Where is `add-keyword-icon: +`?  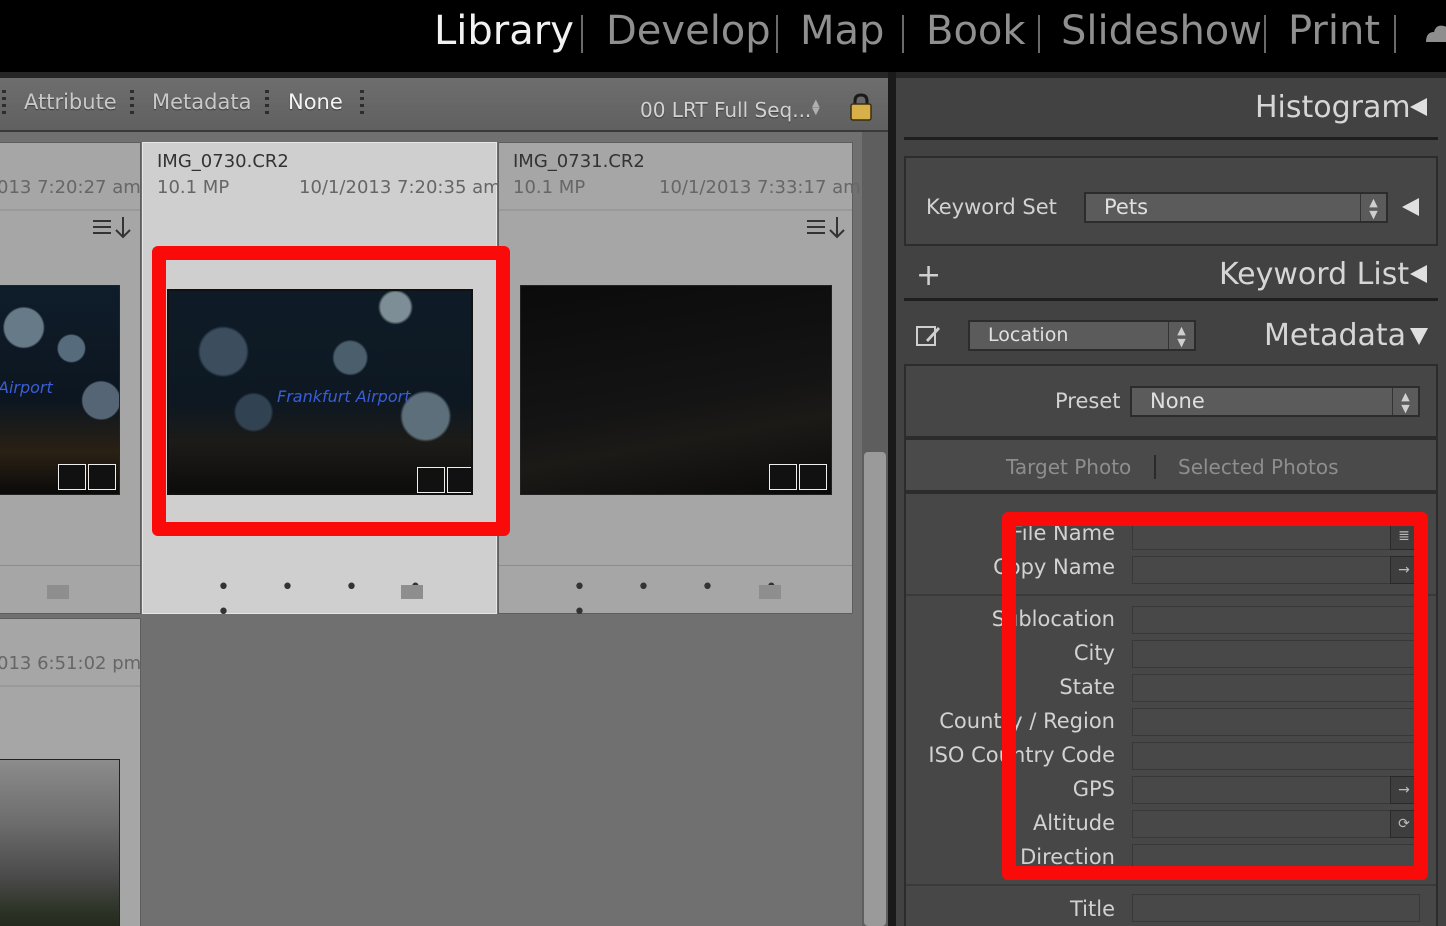
add-keyword-icon: + is located at coordinates (928, 275).